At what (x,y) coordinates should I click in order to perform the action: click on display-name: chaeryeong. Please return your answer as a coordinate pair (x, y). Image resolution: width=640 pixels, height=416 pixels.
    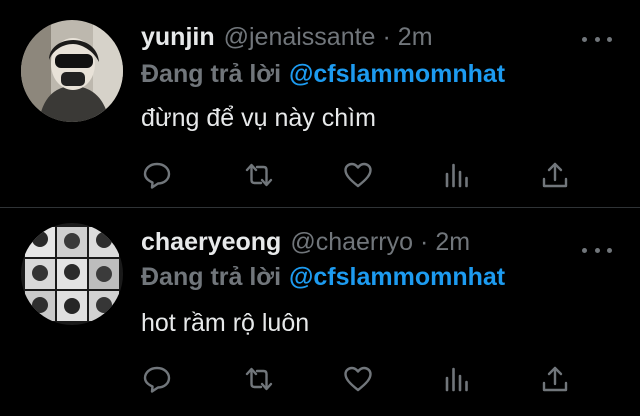
    Looking at the image, I should click on (211, 242).